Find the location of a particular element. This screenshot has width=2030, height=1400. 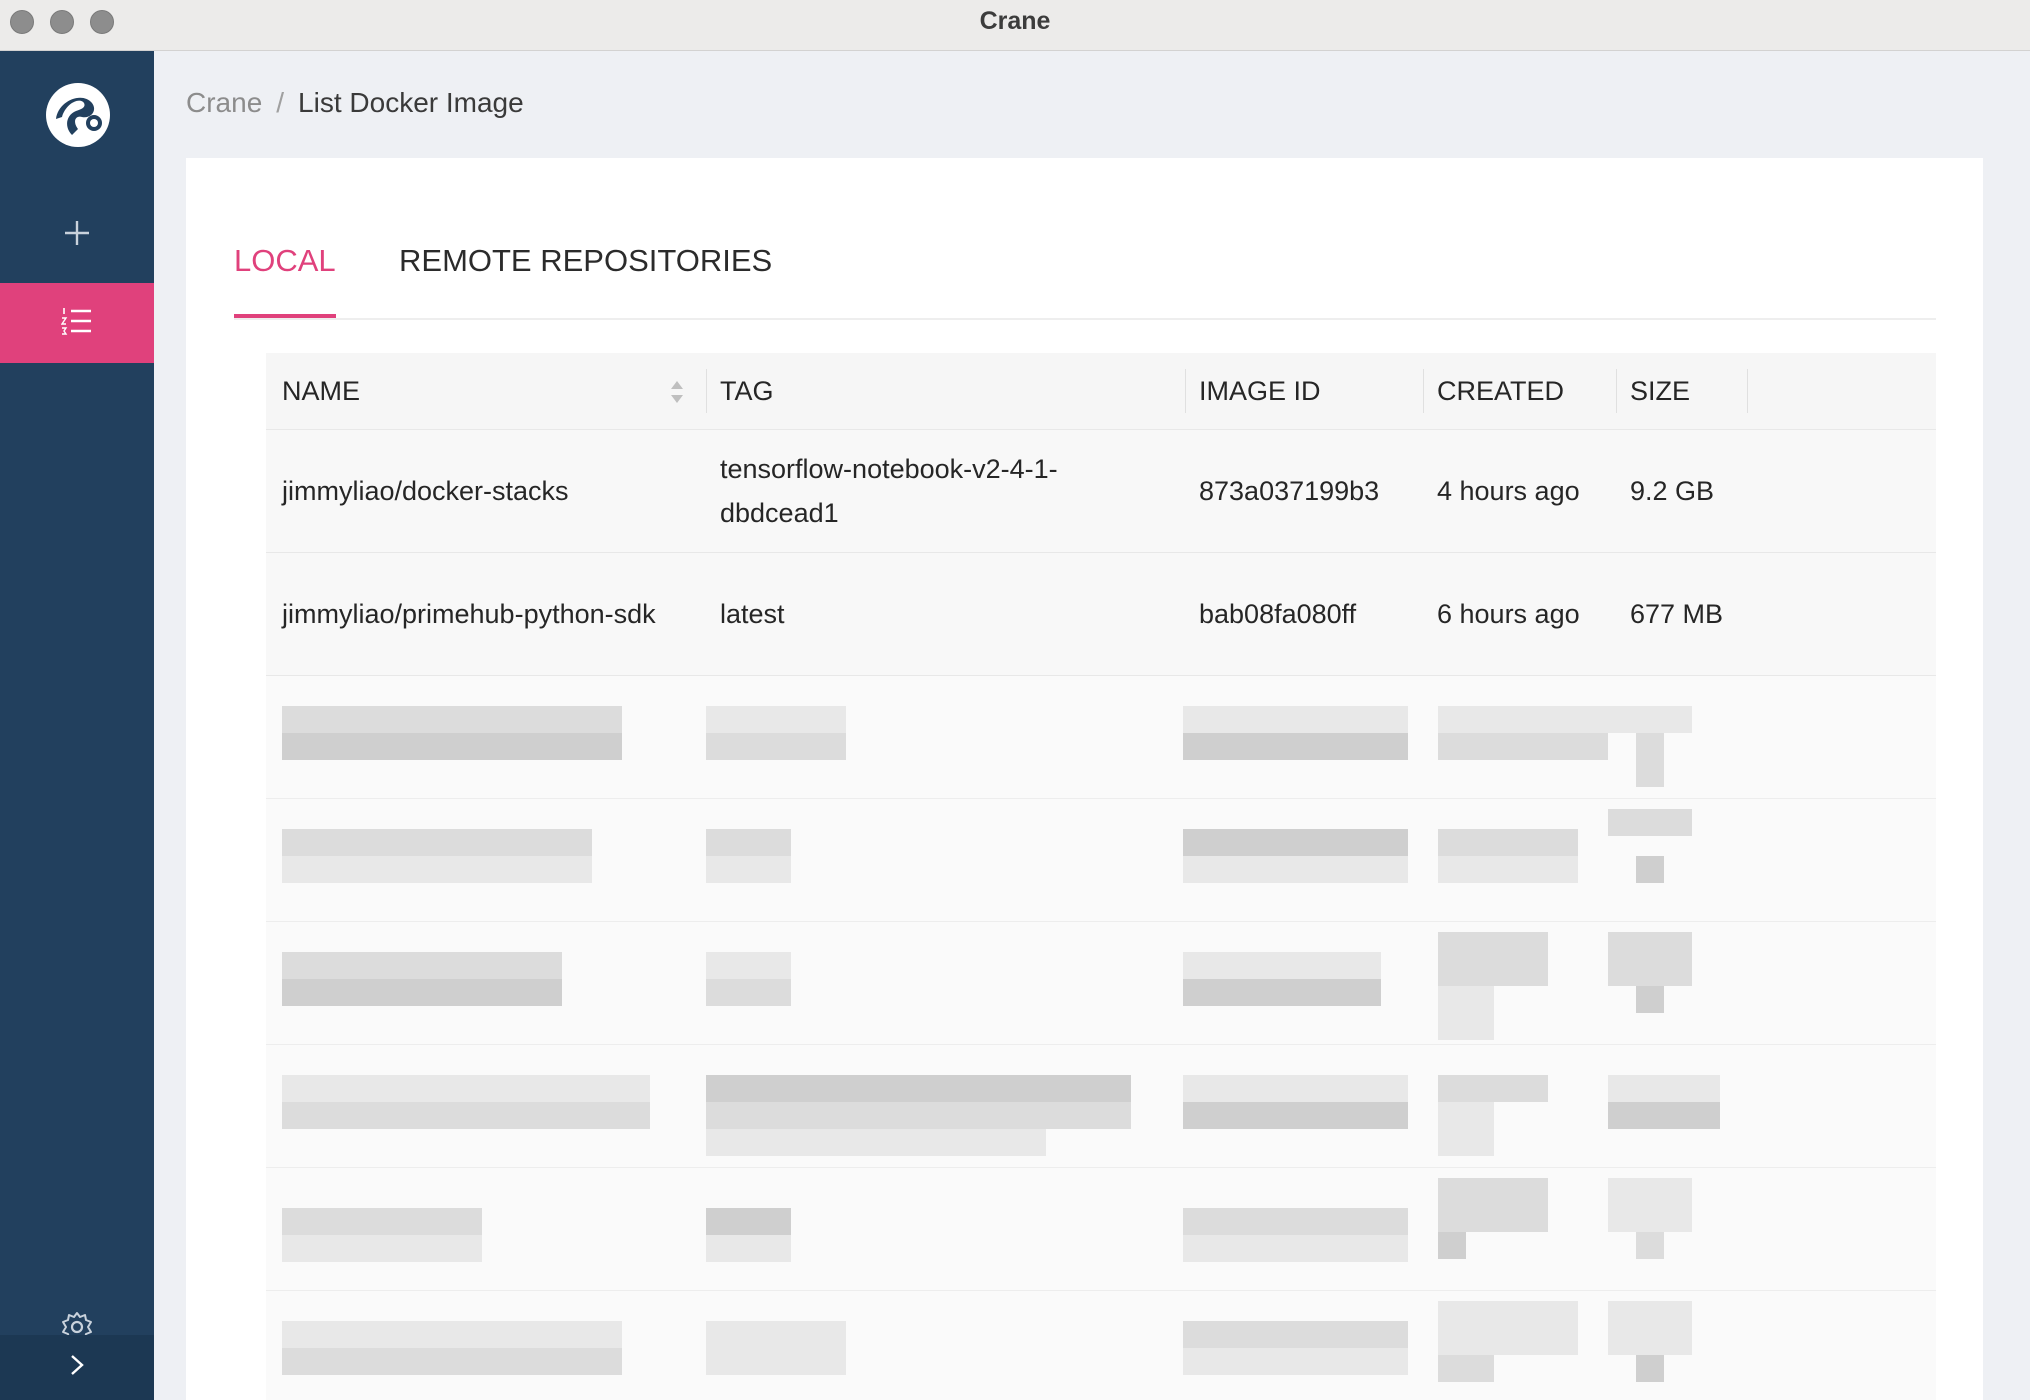

cell-created: 6 hours ago is located at coordinates (1508, 614).